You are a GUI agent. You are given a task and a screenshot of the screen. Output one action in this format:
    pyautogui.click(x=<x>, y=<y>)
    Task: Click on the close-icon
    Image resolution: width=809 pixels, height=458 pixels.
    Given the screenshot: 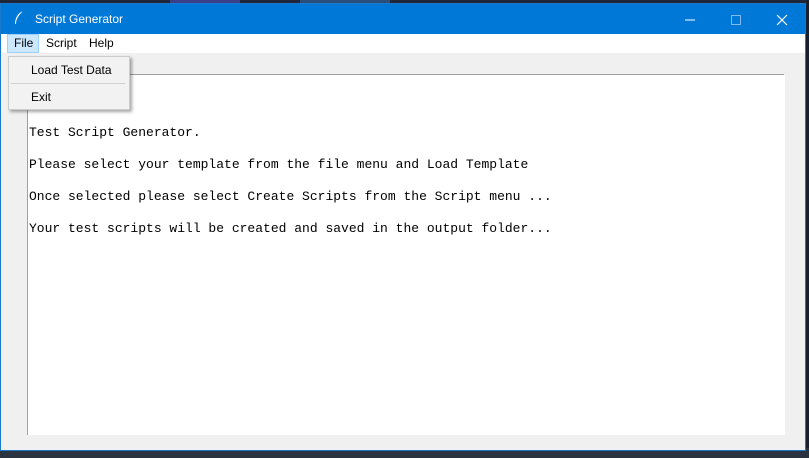 What is the action you would take?
    pyautogui.click(x=782, y=20)
    